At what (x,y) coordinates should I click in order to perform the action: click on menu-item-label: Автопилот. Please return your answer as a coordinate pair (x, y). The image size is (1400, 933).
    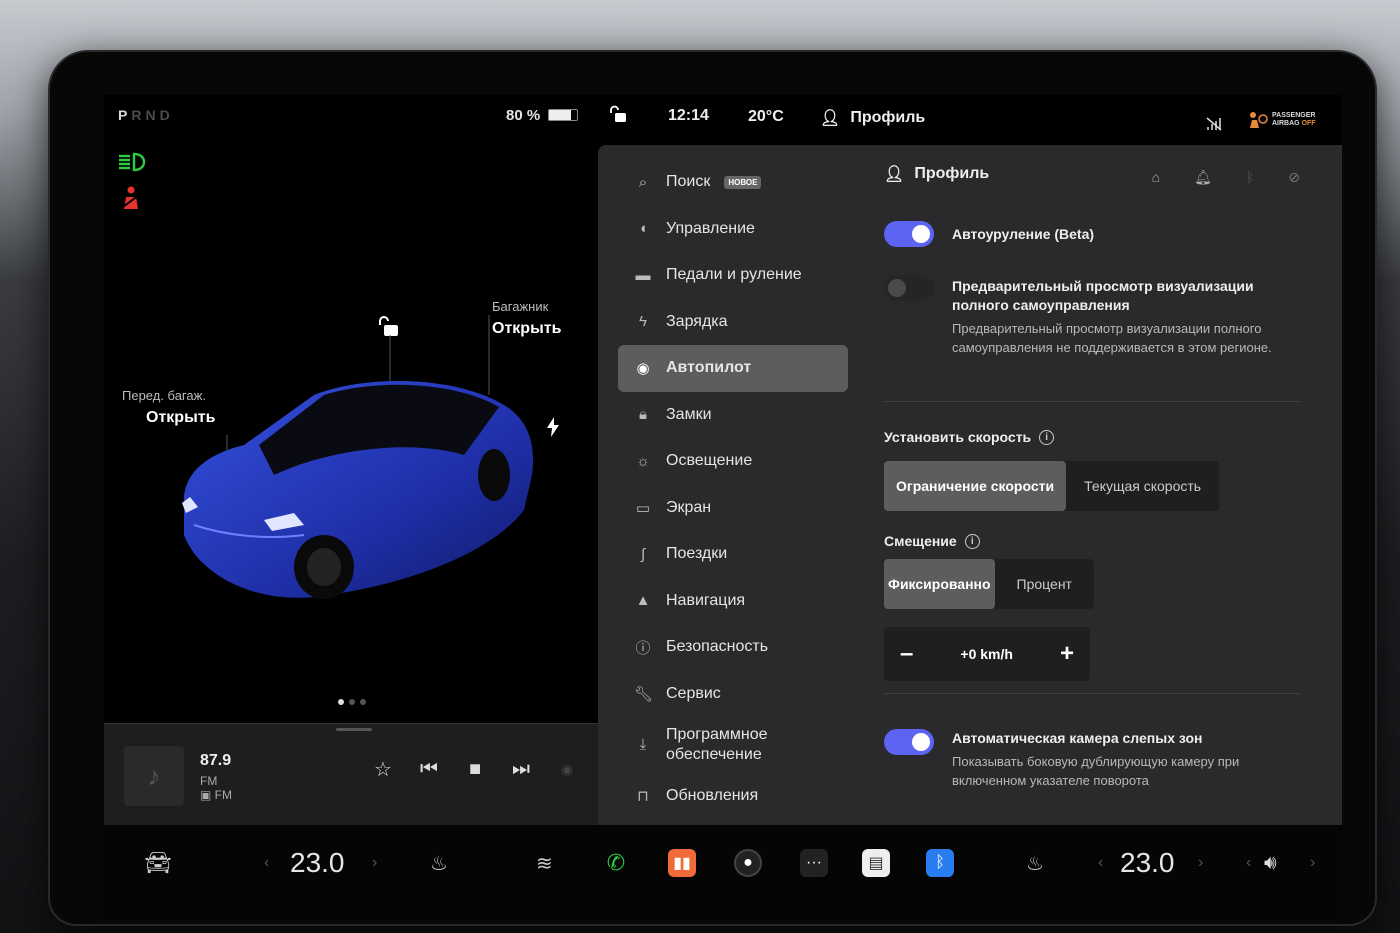
    Looking at the image, I should click on (709, 368).